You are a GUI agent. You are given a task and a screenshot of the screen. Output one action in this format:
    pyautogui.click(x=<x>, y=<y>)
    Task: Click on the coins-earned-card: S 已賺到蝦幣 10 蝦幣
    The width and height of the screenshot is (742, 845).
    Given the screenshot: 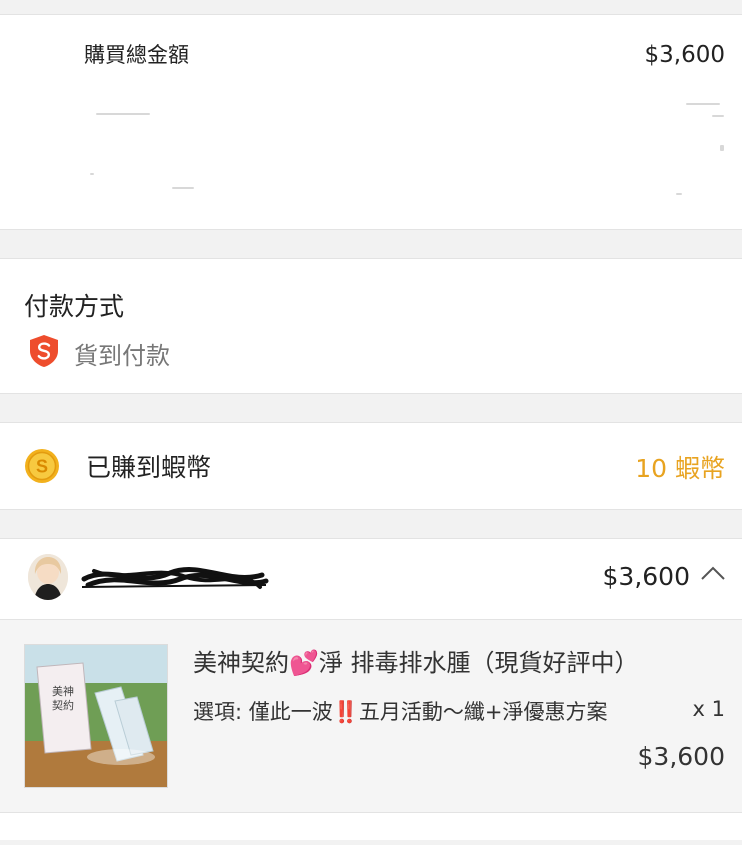 What is the action you would take?
    pyautogui.click(x=371, y=466)
    